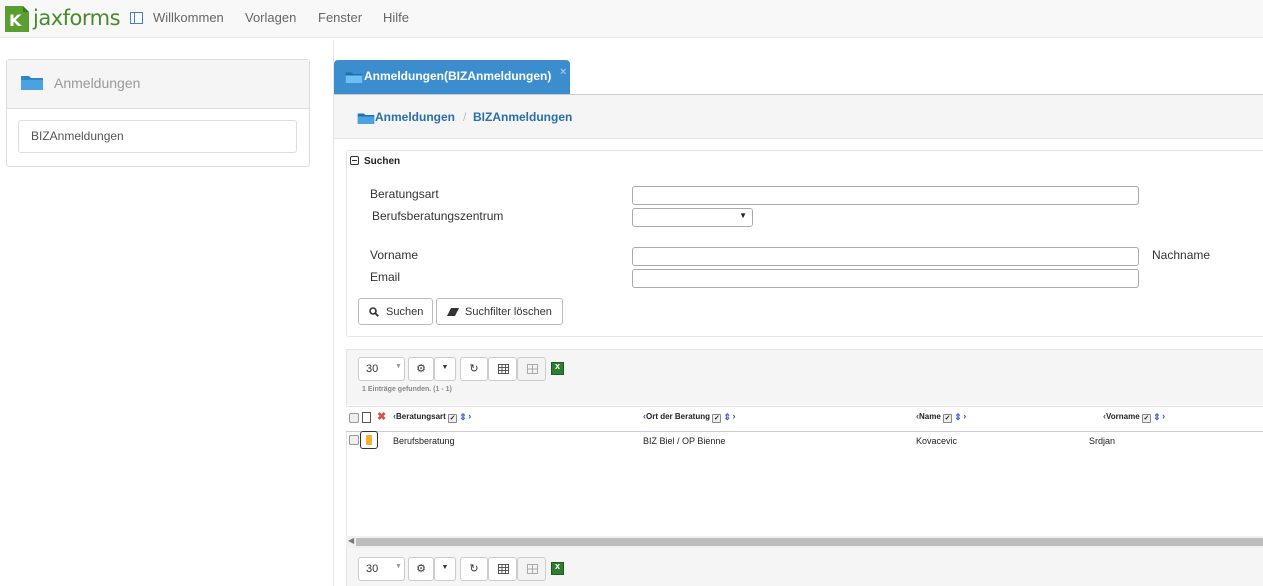 Image resolution: width=1263 pixels, height=586 pixels. I want to click on scroll-left-icon: ◀, so click(351, 540).